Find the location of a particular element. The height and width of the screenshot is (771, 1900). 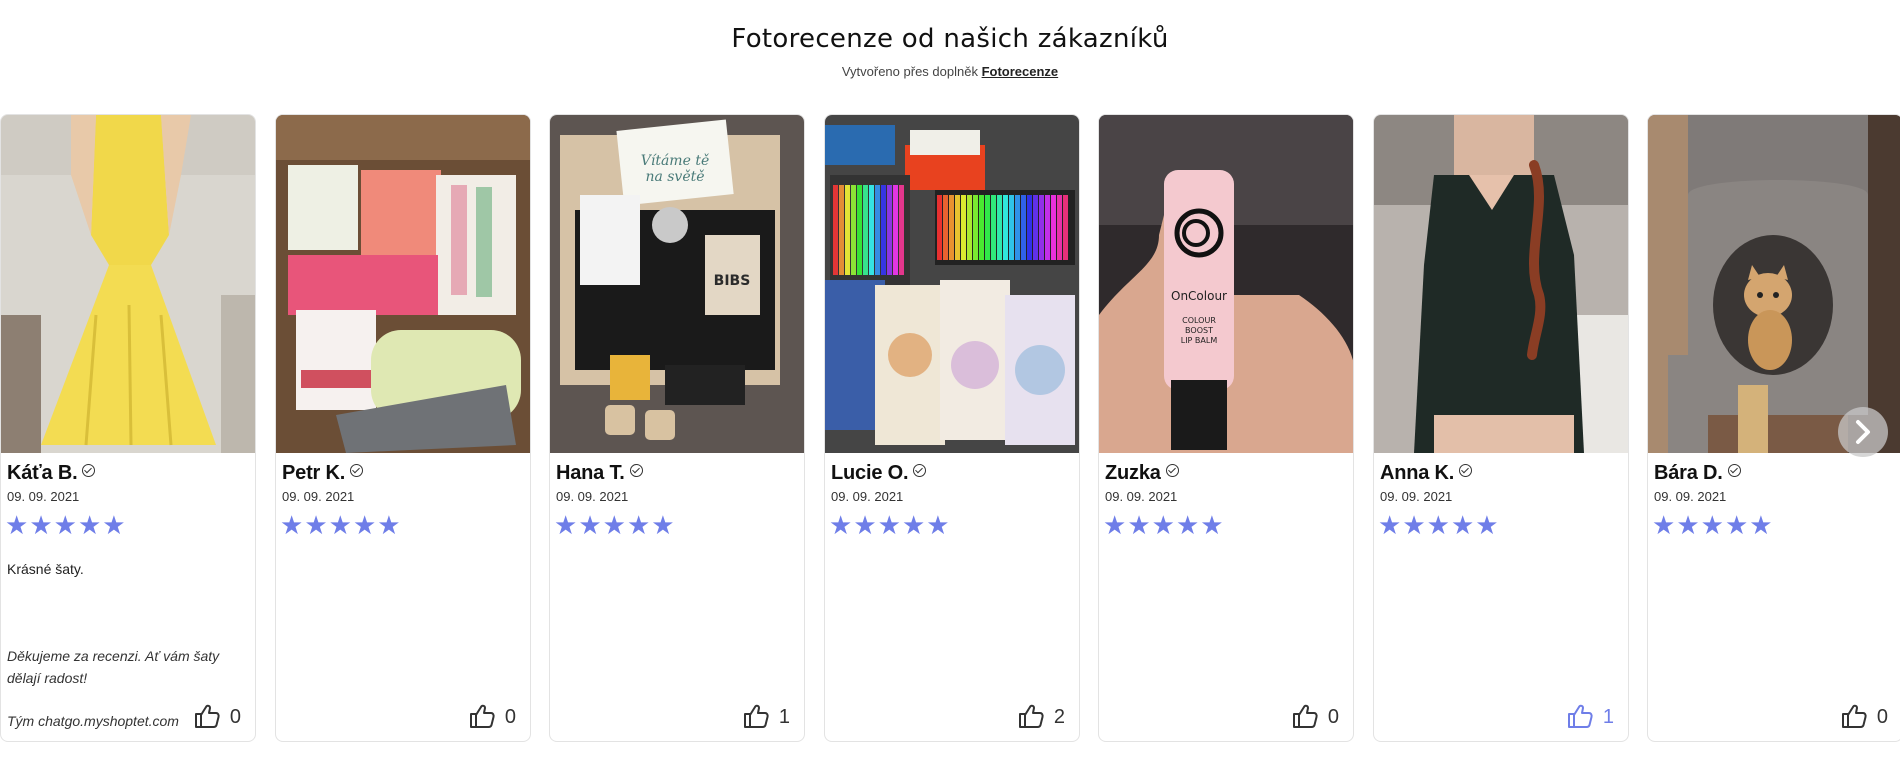

subtitle: Vytvořeno přes doplněk Fotorecenze is located at coordinates (950, 71).